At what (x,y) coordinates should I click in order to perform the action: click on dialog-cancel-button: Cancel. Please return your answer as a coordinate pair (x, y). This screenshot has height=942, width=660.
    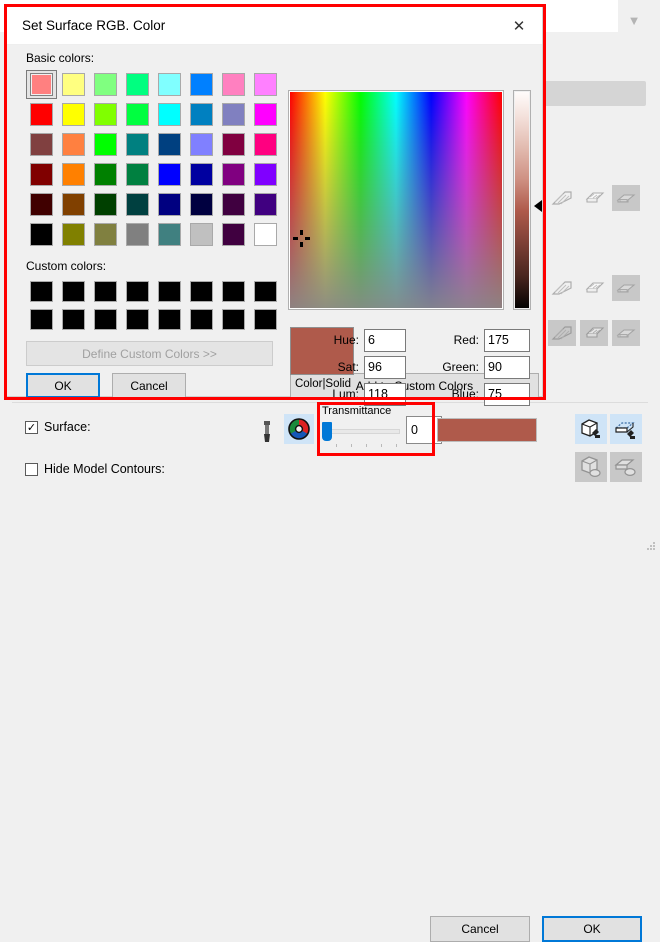
    Looking at the image, I should click on (149, 385).